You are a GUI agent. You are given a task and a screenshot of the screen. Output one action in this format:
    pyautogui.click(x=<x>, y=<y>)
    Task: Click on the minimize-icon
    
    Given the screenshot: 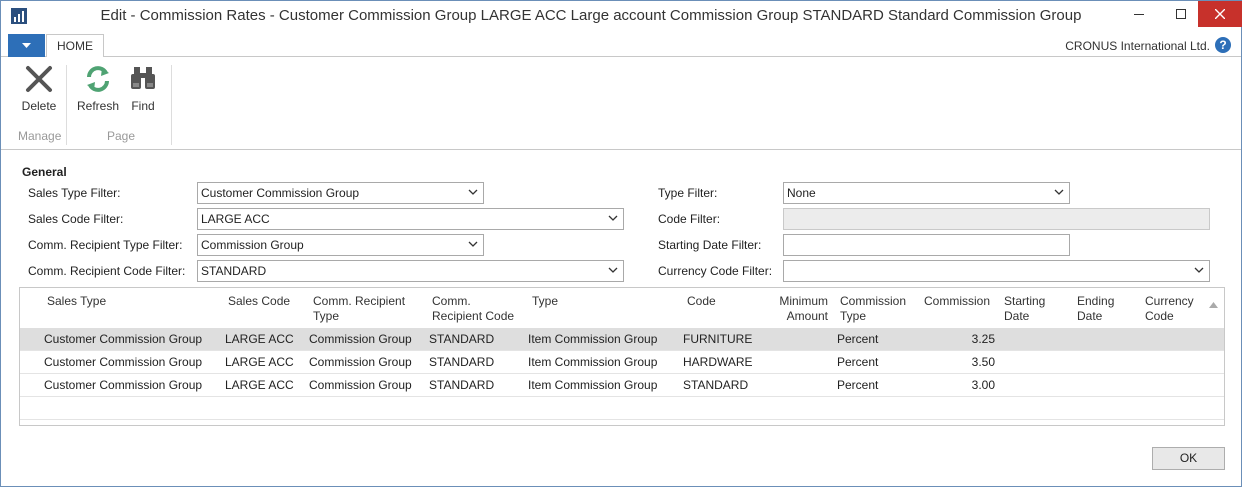 What is the action you would take?
    pyautogui.click(x=1139, y=14)
    